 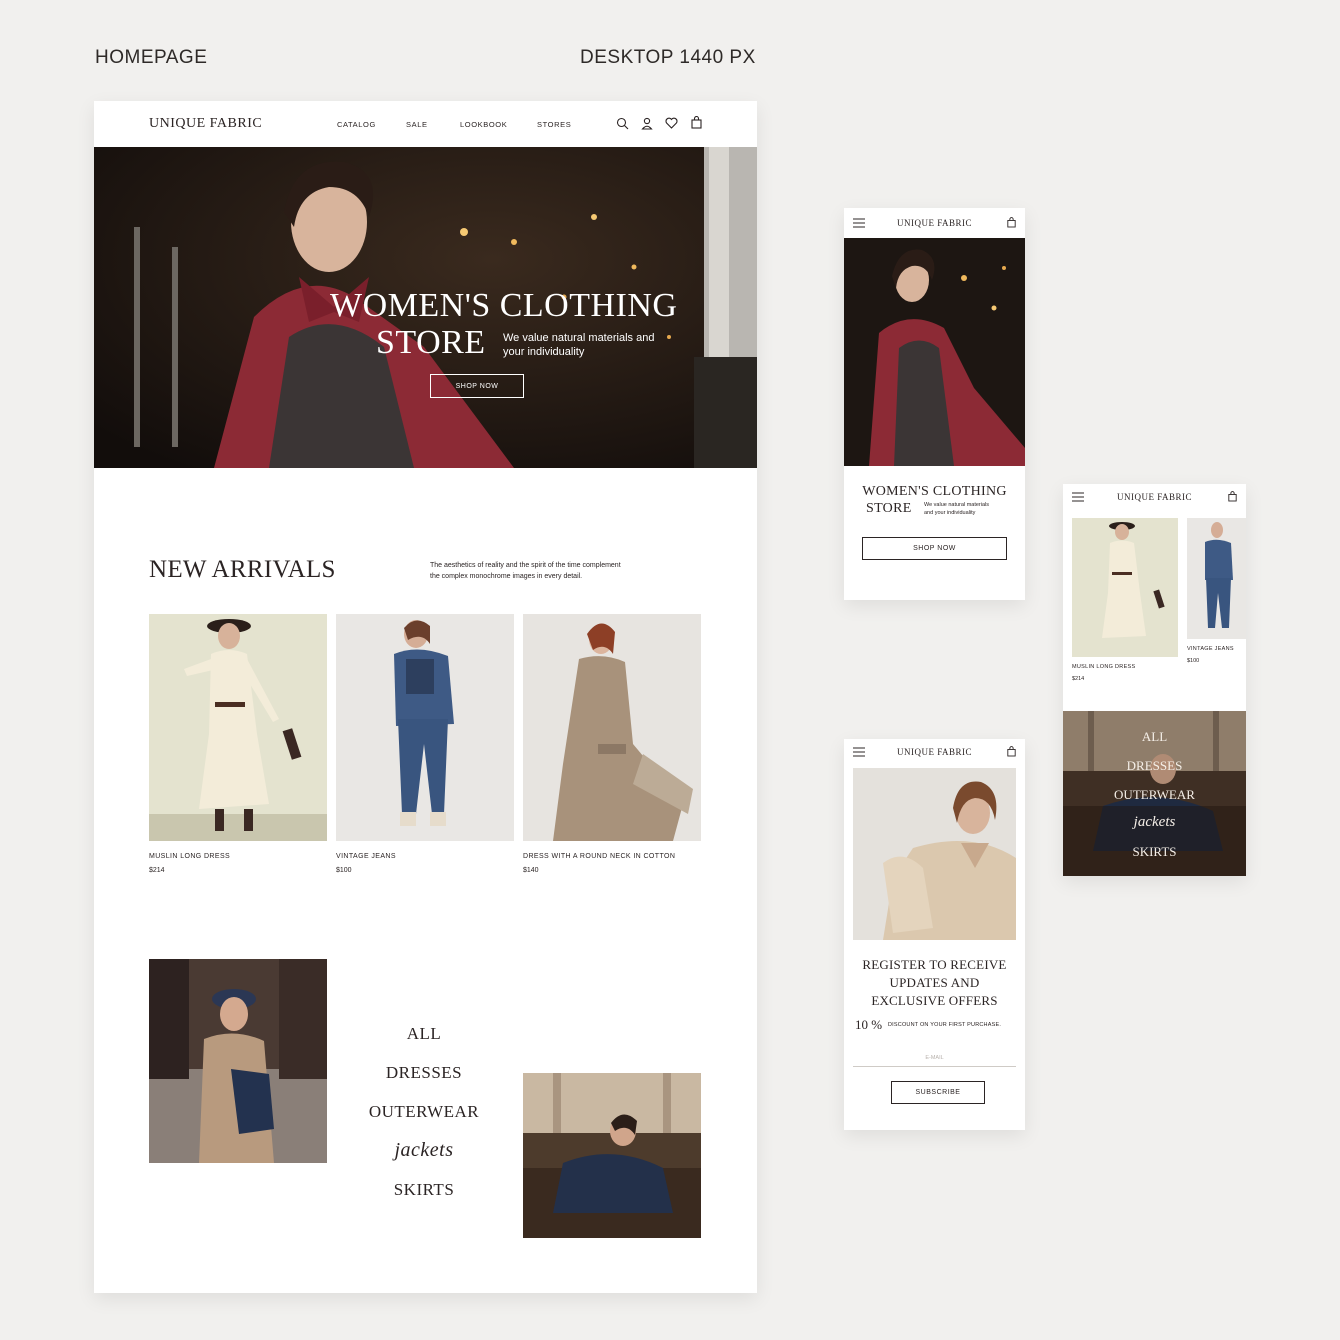 I want to click on register-title-line2: UPDATES AND, so click(x=934, y=982).